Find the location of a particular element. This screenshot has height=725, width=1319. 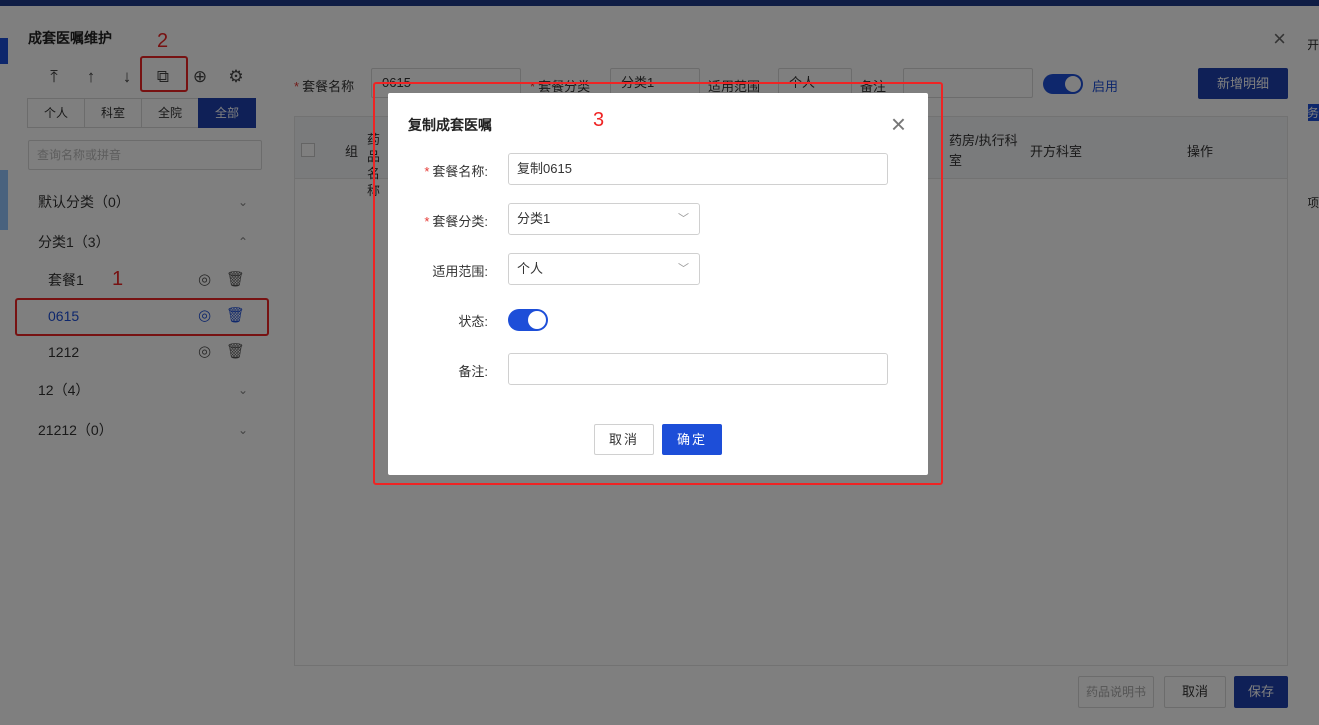

cancel-button: 取消 is located at coordinates (624, 439).